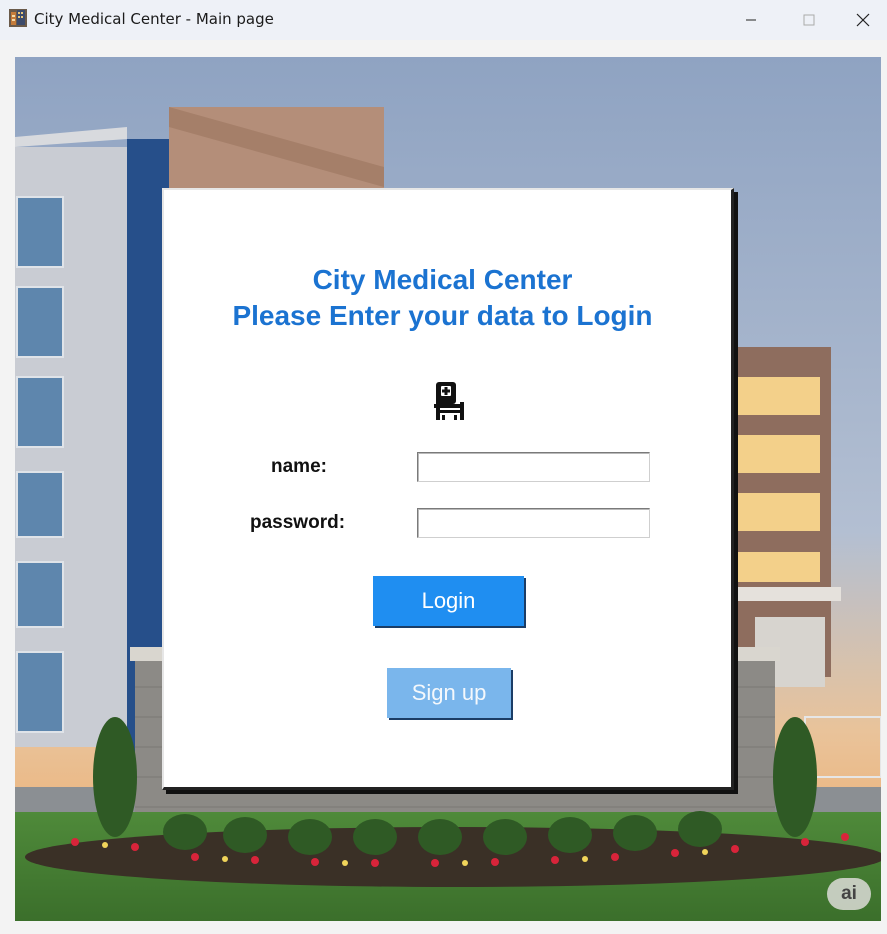 This screenshot has width=887, height=934. I want to click on close-button, so click(863, 20).